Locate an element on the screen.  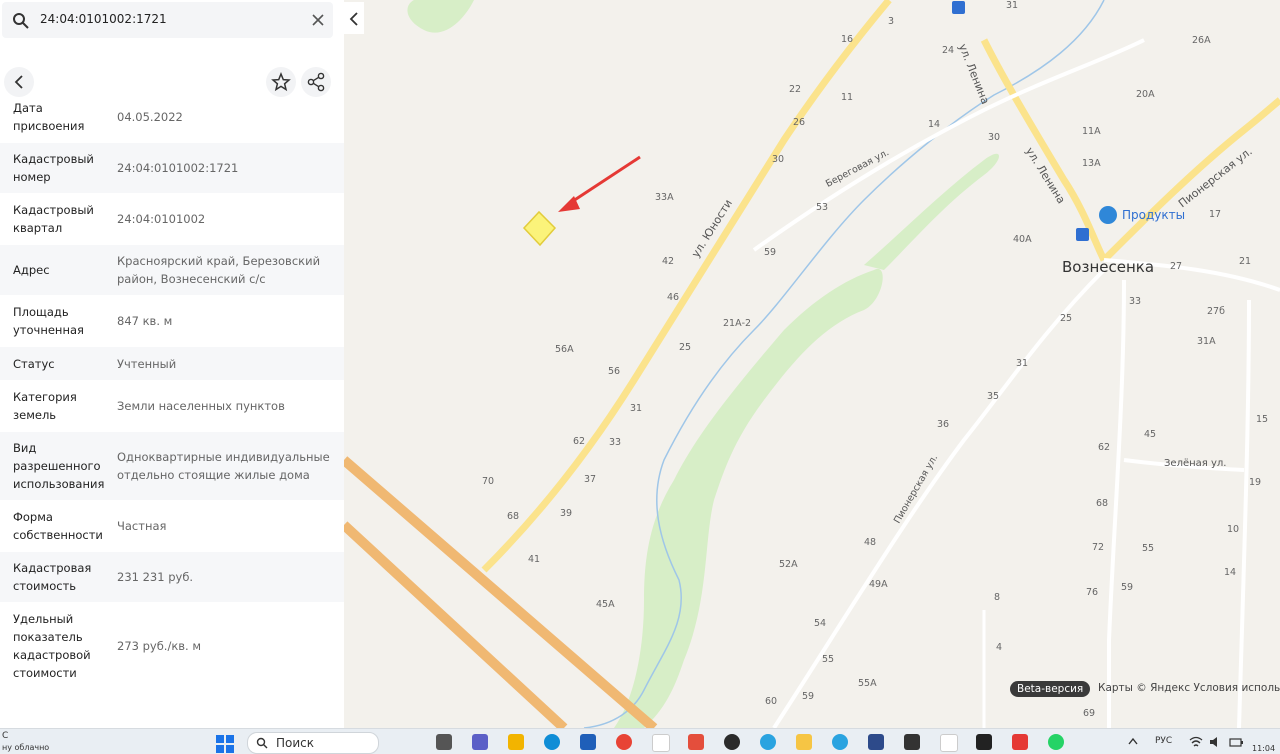
chevron-left-icon is located at coordinates (18, 82).